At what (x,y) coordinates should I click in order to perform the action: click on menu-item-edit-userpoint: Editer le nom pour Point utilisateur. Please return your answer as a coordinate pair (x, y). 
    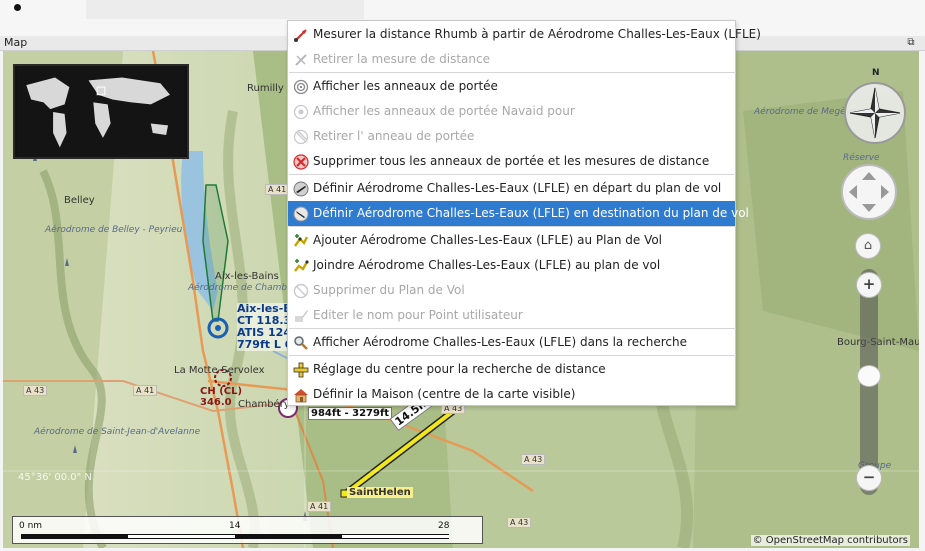
    Looking at the image, I should click on (511, 315).